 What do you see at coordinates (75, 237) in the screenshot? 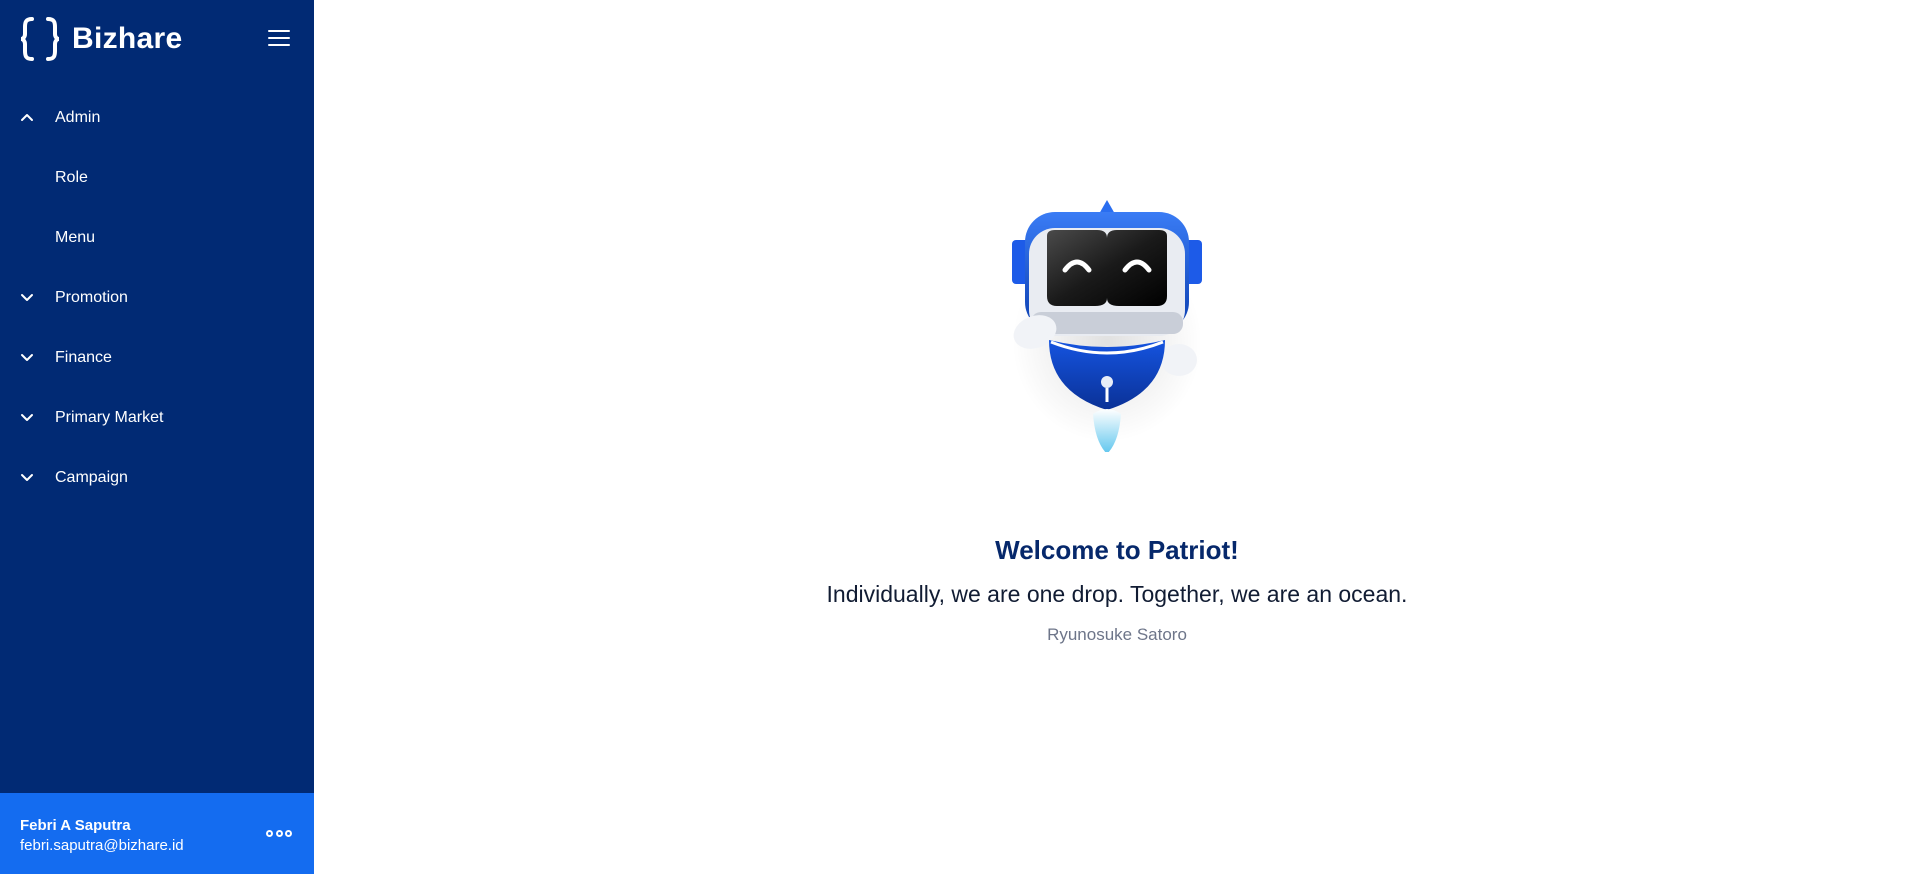
I see `sidebar-item-label: Menu` at bounding box center [75, 237].